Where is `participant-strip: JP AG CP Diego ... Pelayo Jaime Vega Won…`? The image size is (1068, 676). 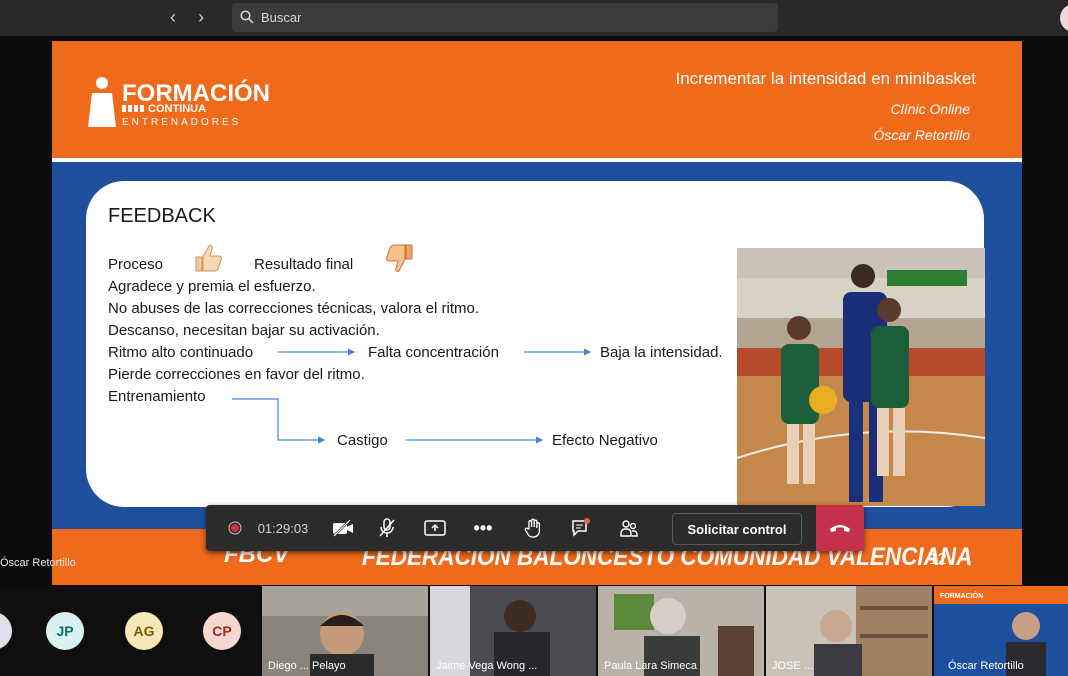
participant-strip: JP AG CP Diego ... Pelayo Jaime Vega Won… is located at coordinates (534, 631).